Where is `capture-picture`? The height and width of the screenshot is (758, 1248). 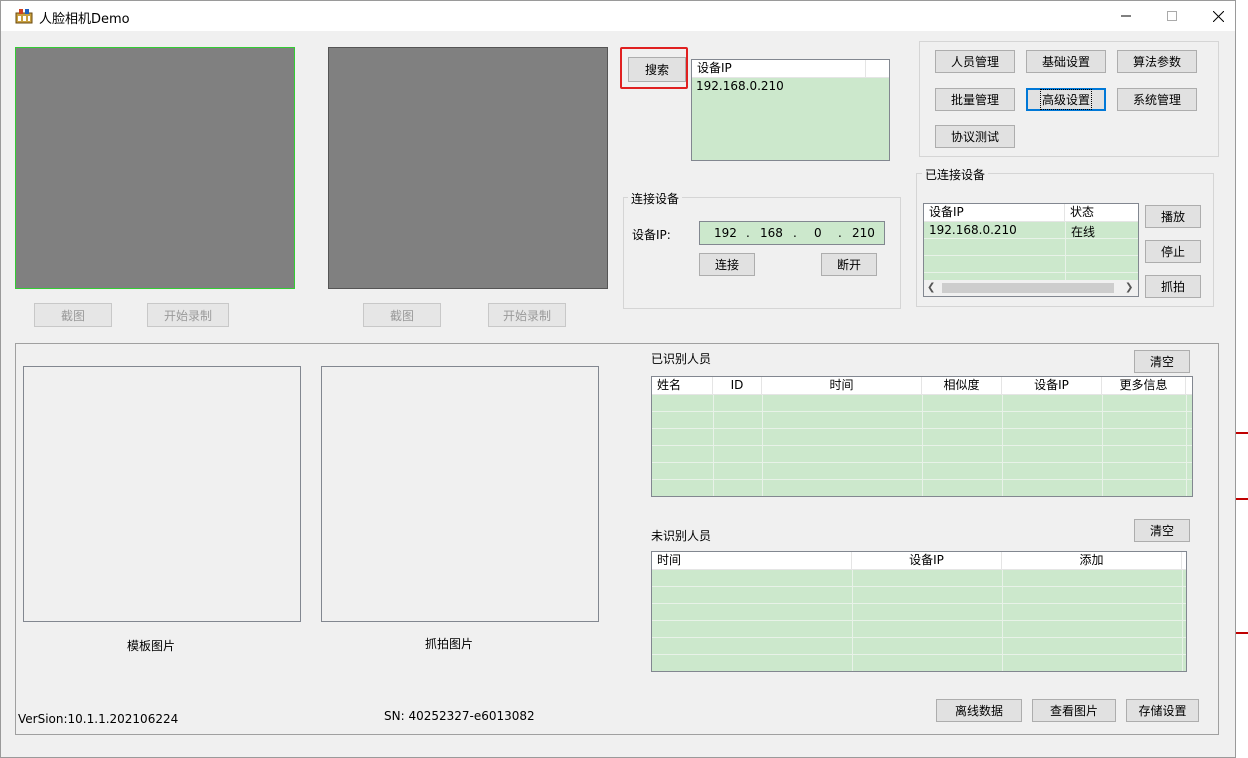 capture-picture is located at coordinates (460, 494).